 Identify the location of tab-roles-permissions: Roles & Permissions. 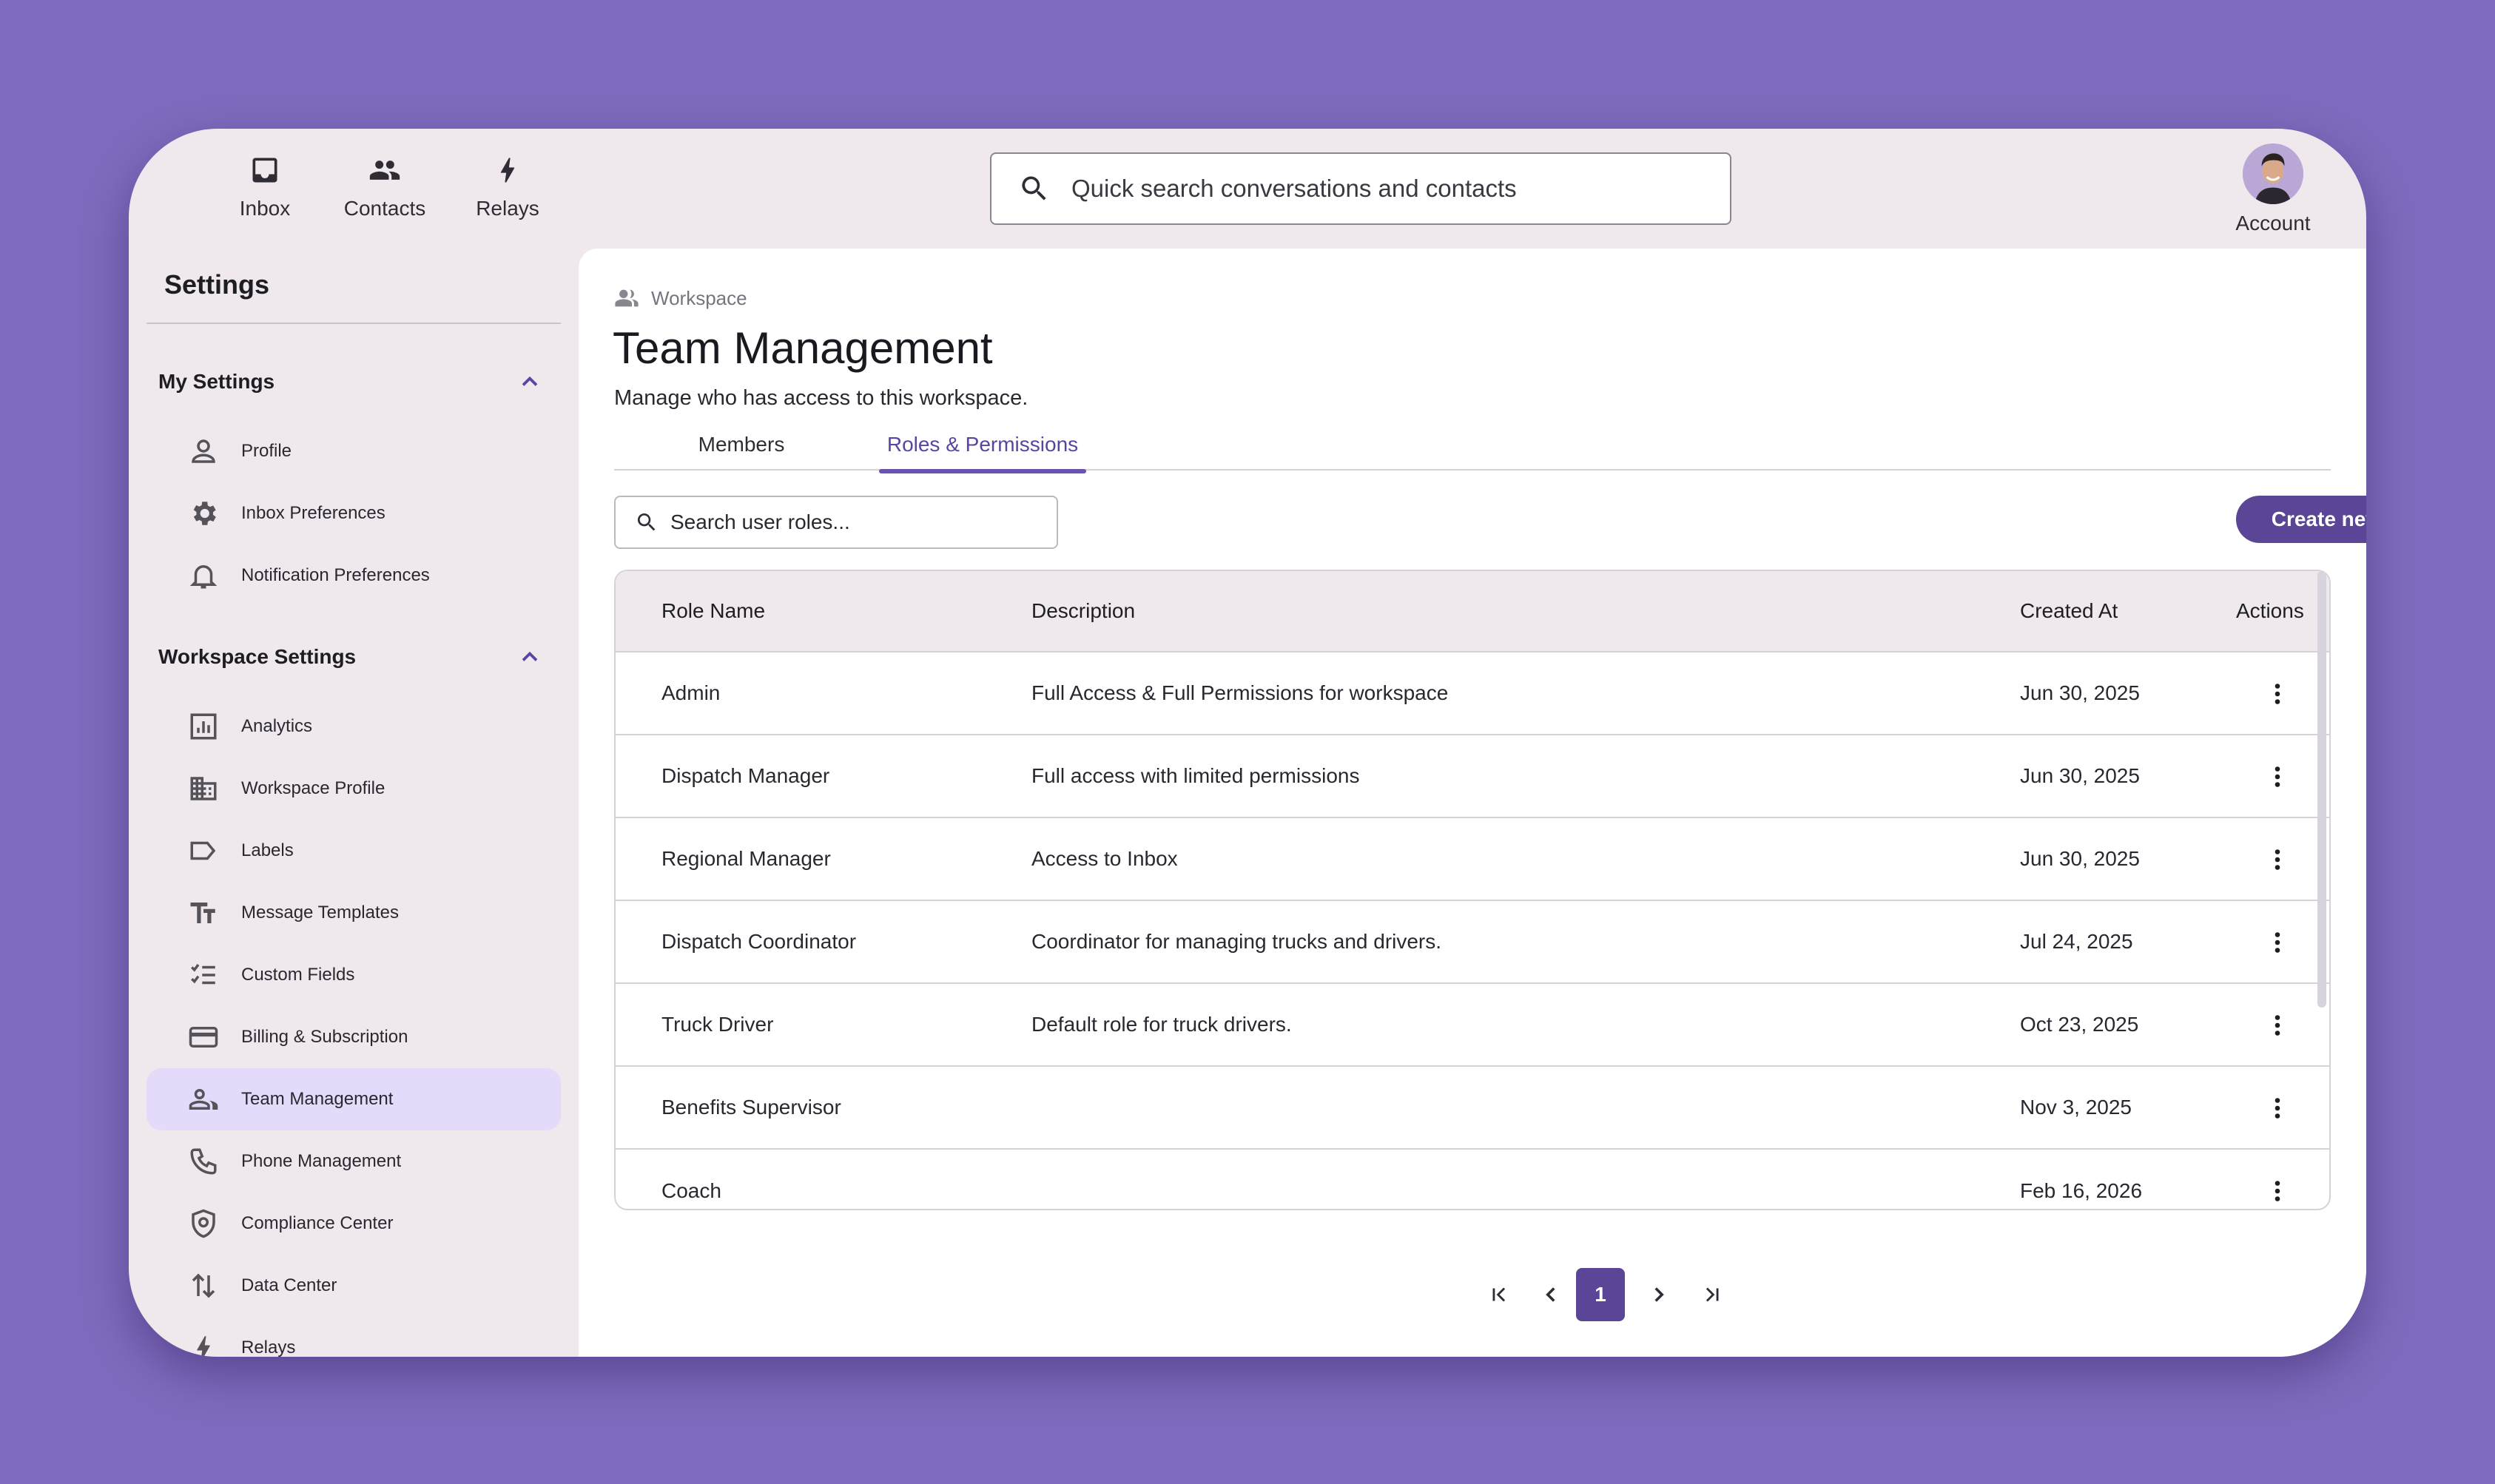
(982, 446).